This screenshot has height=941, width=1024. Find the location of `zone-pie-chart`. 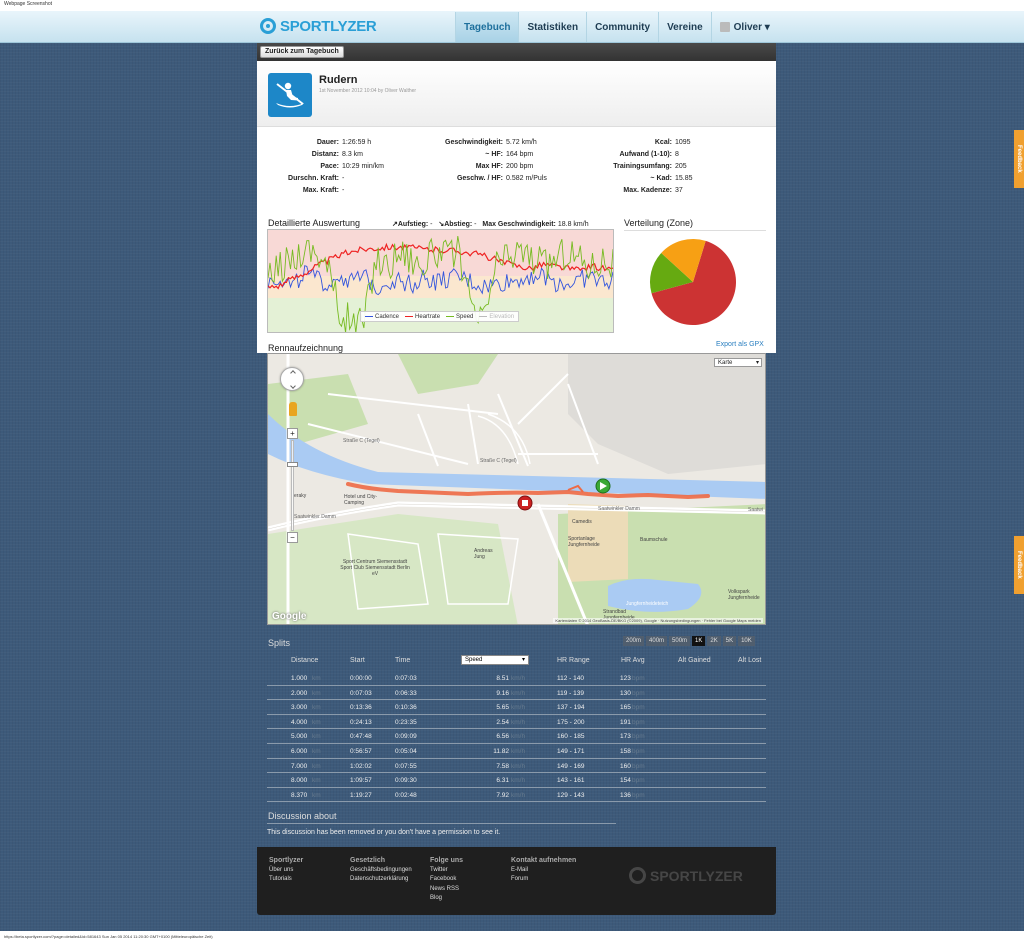

zone-pie-chart is located at coordinates (693, 282).